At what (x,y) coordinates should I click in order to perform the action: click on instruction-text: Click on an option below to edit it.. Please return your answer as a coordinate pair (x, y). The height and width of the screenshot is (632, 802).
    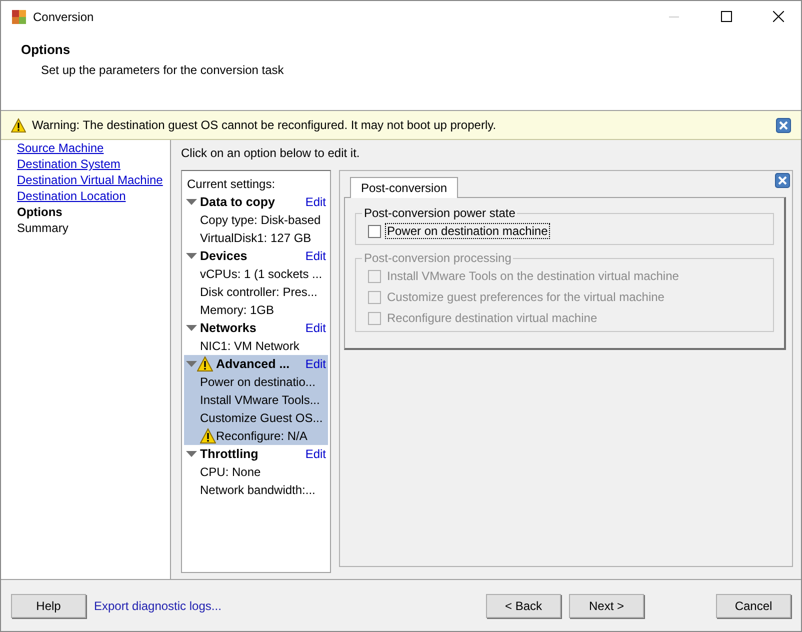
    Looking at the image, I should click on (271, 154).